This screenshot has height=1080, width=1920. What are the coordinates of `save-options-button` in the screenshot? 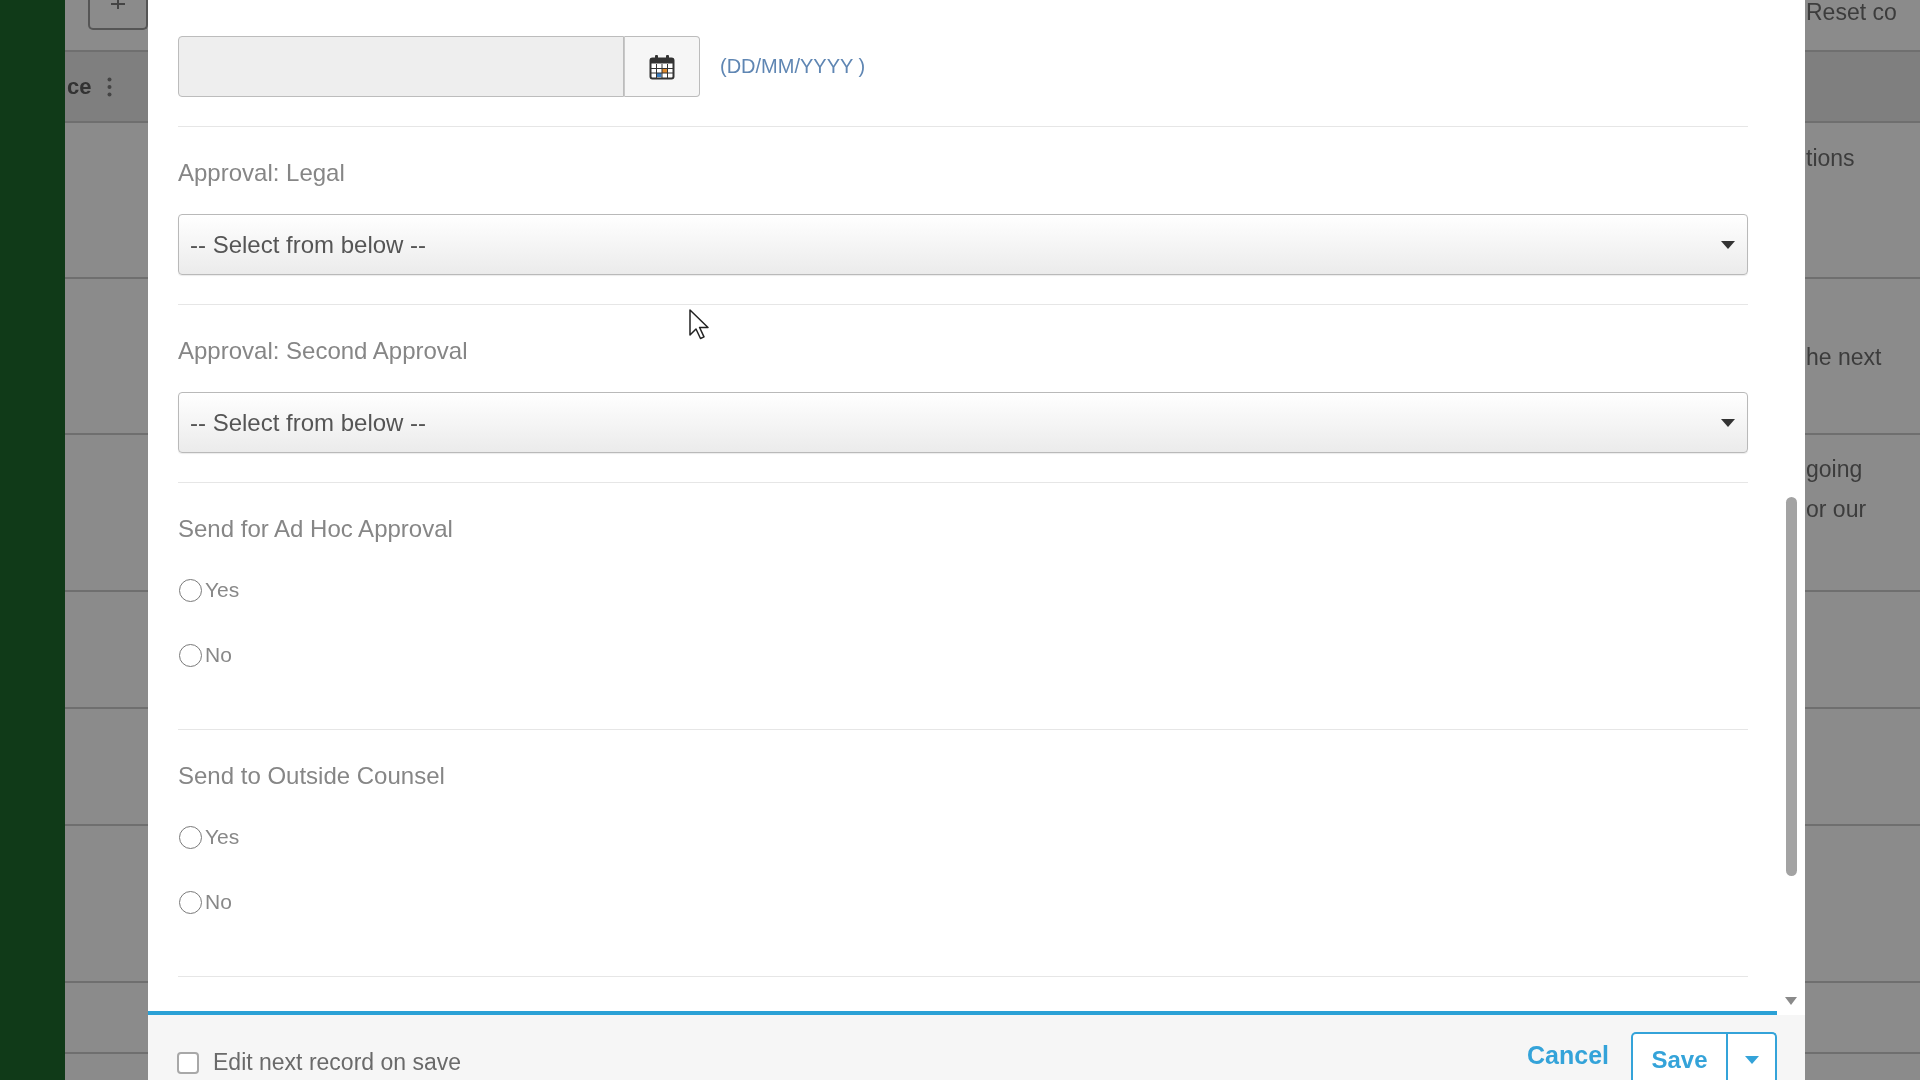 It's located at (1752, 1056).